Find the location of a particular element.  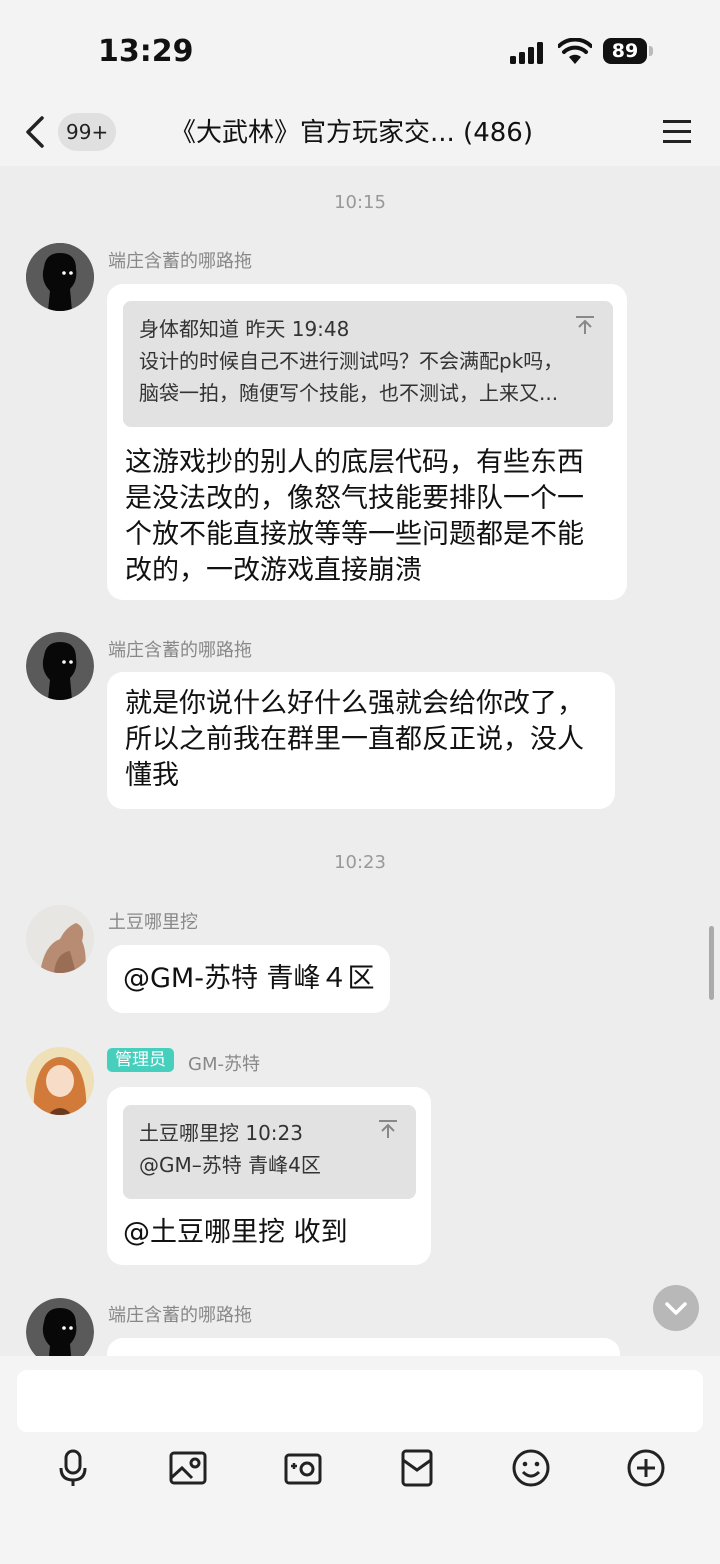

message-bubble: @GM-苏特 青峰４区 is located at coordinates (248, 979).